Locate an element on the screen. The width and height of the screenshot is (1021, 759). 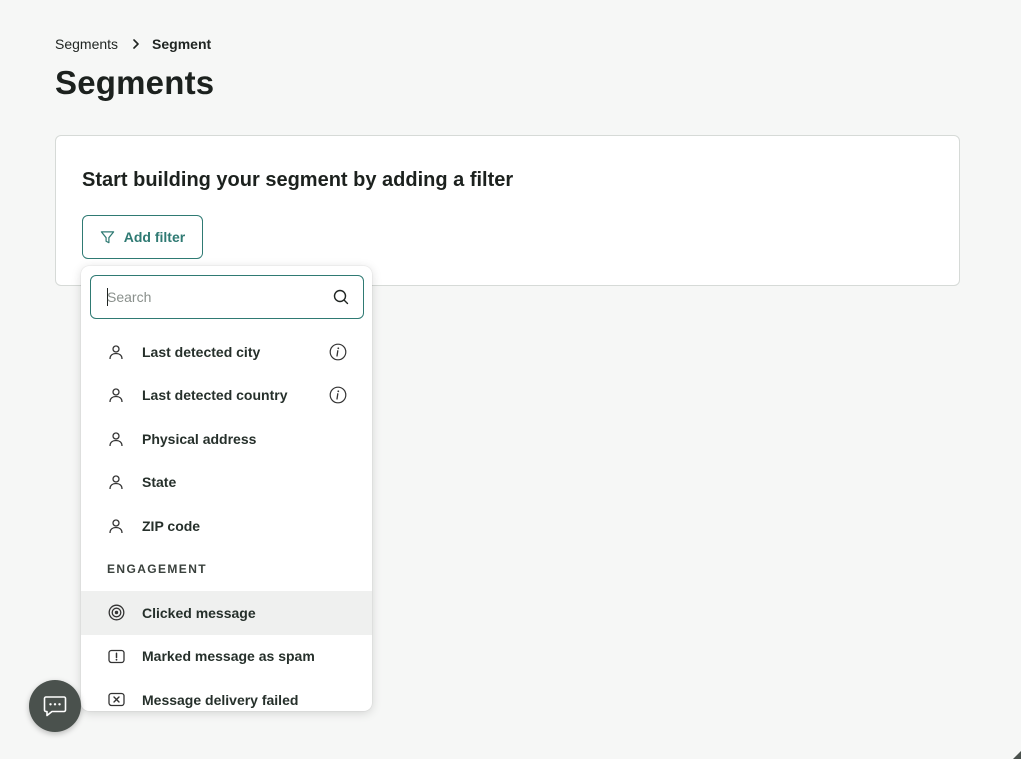
search-input is located at coordinates (220, 297).